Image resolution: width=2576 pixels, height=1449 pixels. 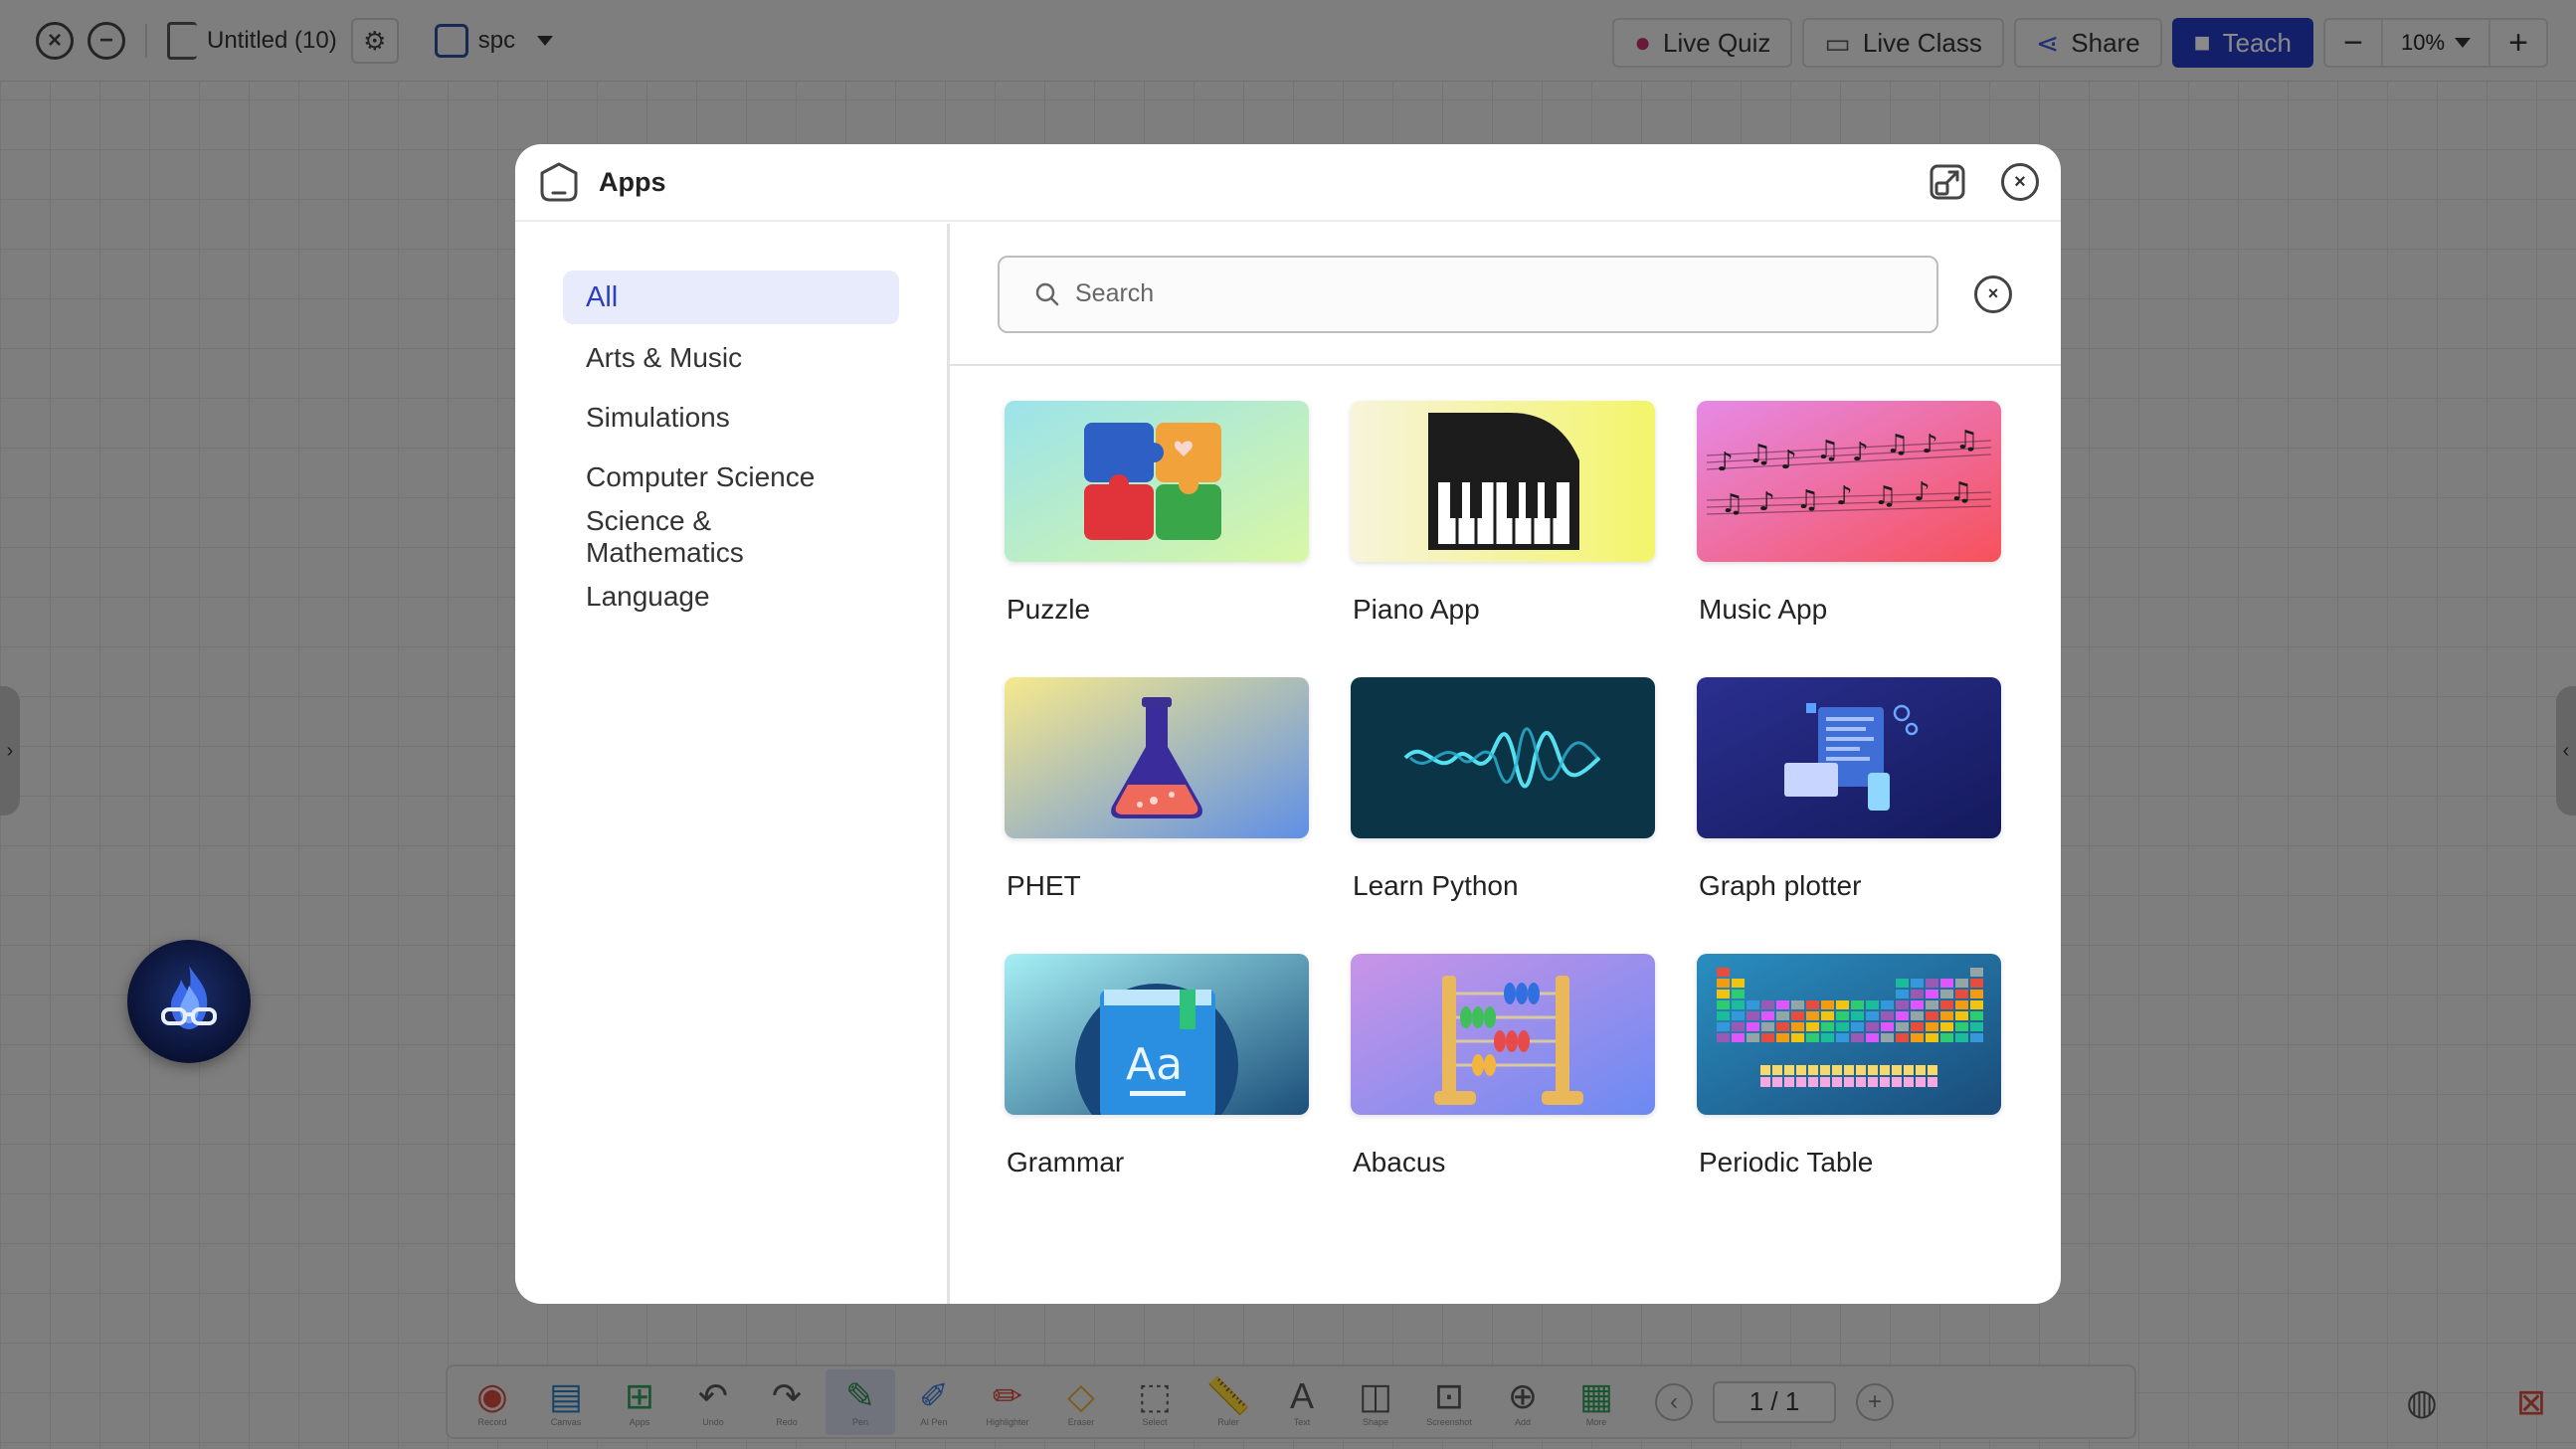 I want to click on app-card-music: ♪ ♫ ♪ ♫ ♪ ♫ ♪ ♫ ♫ ♪ ♫ ♪ ♫ ♪ ♫ Music App, so click(x=1849, y=539).